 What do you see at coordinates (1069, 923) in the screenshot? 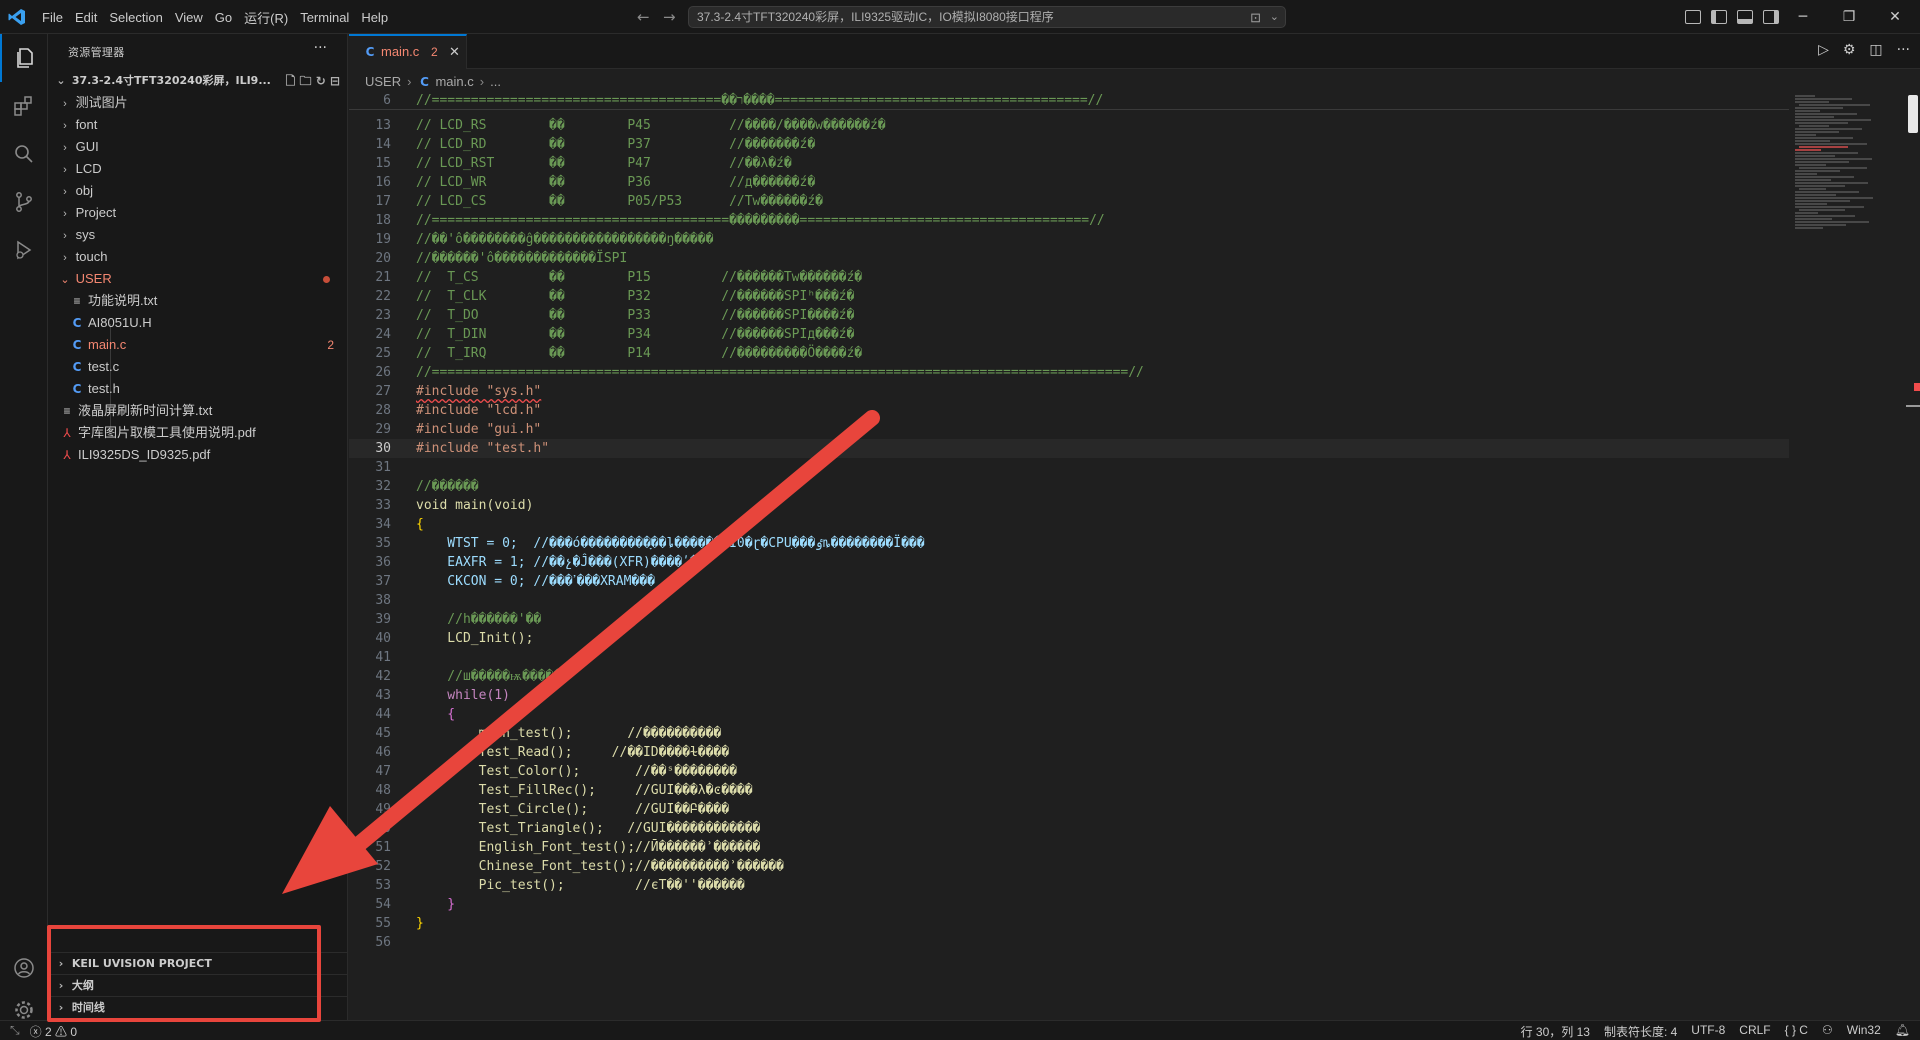
I see `code-line: 55}` at bounding box center [1069, 923].